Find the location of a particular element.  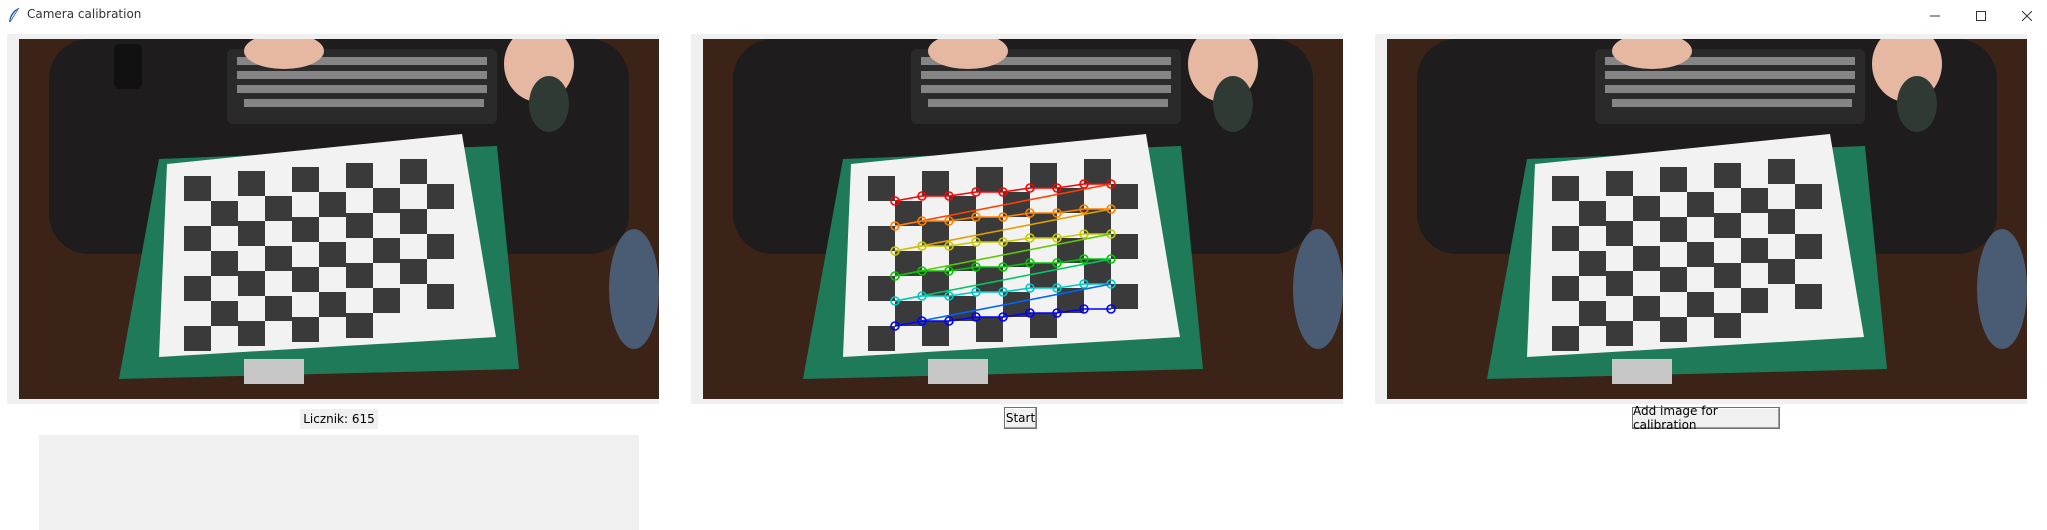

minimize-icon is located at coordinates (1935, 15).